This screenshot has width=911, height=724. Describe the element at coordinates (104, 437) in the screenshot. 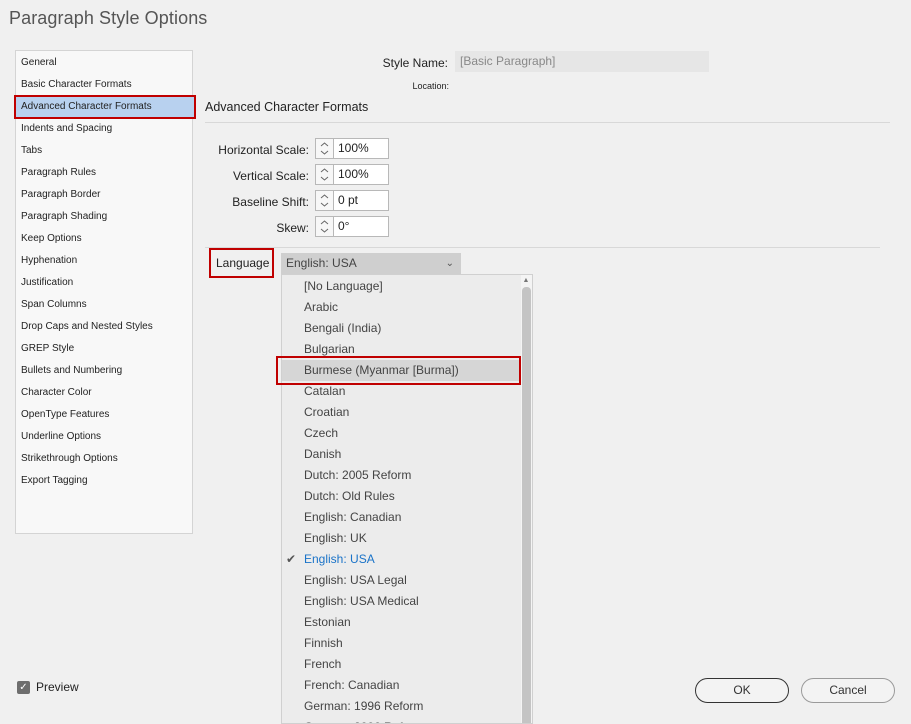

I see `sidebar-item: Underline Options` at that location.